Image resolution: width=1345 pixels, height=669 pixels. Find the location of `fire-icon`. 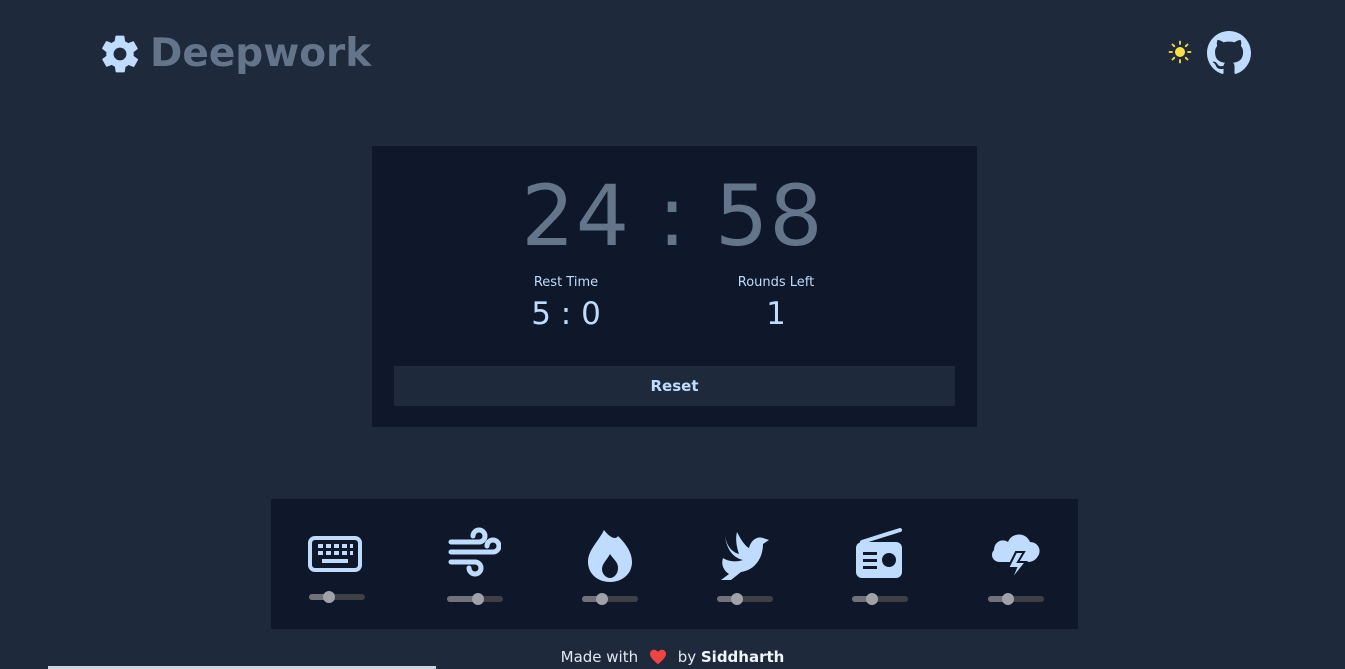

fire-icon is located at coordinates (608, 553).